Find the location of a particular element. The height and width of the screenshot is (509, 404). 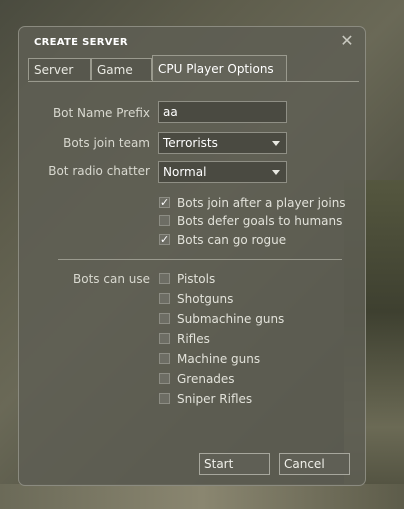

bots-join-team-select: Terrorists is located at coordinates (222, 143).